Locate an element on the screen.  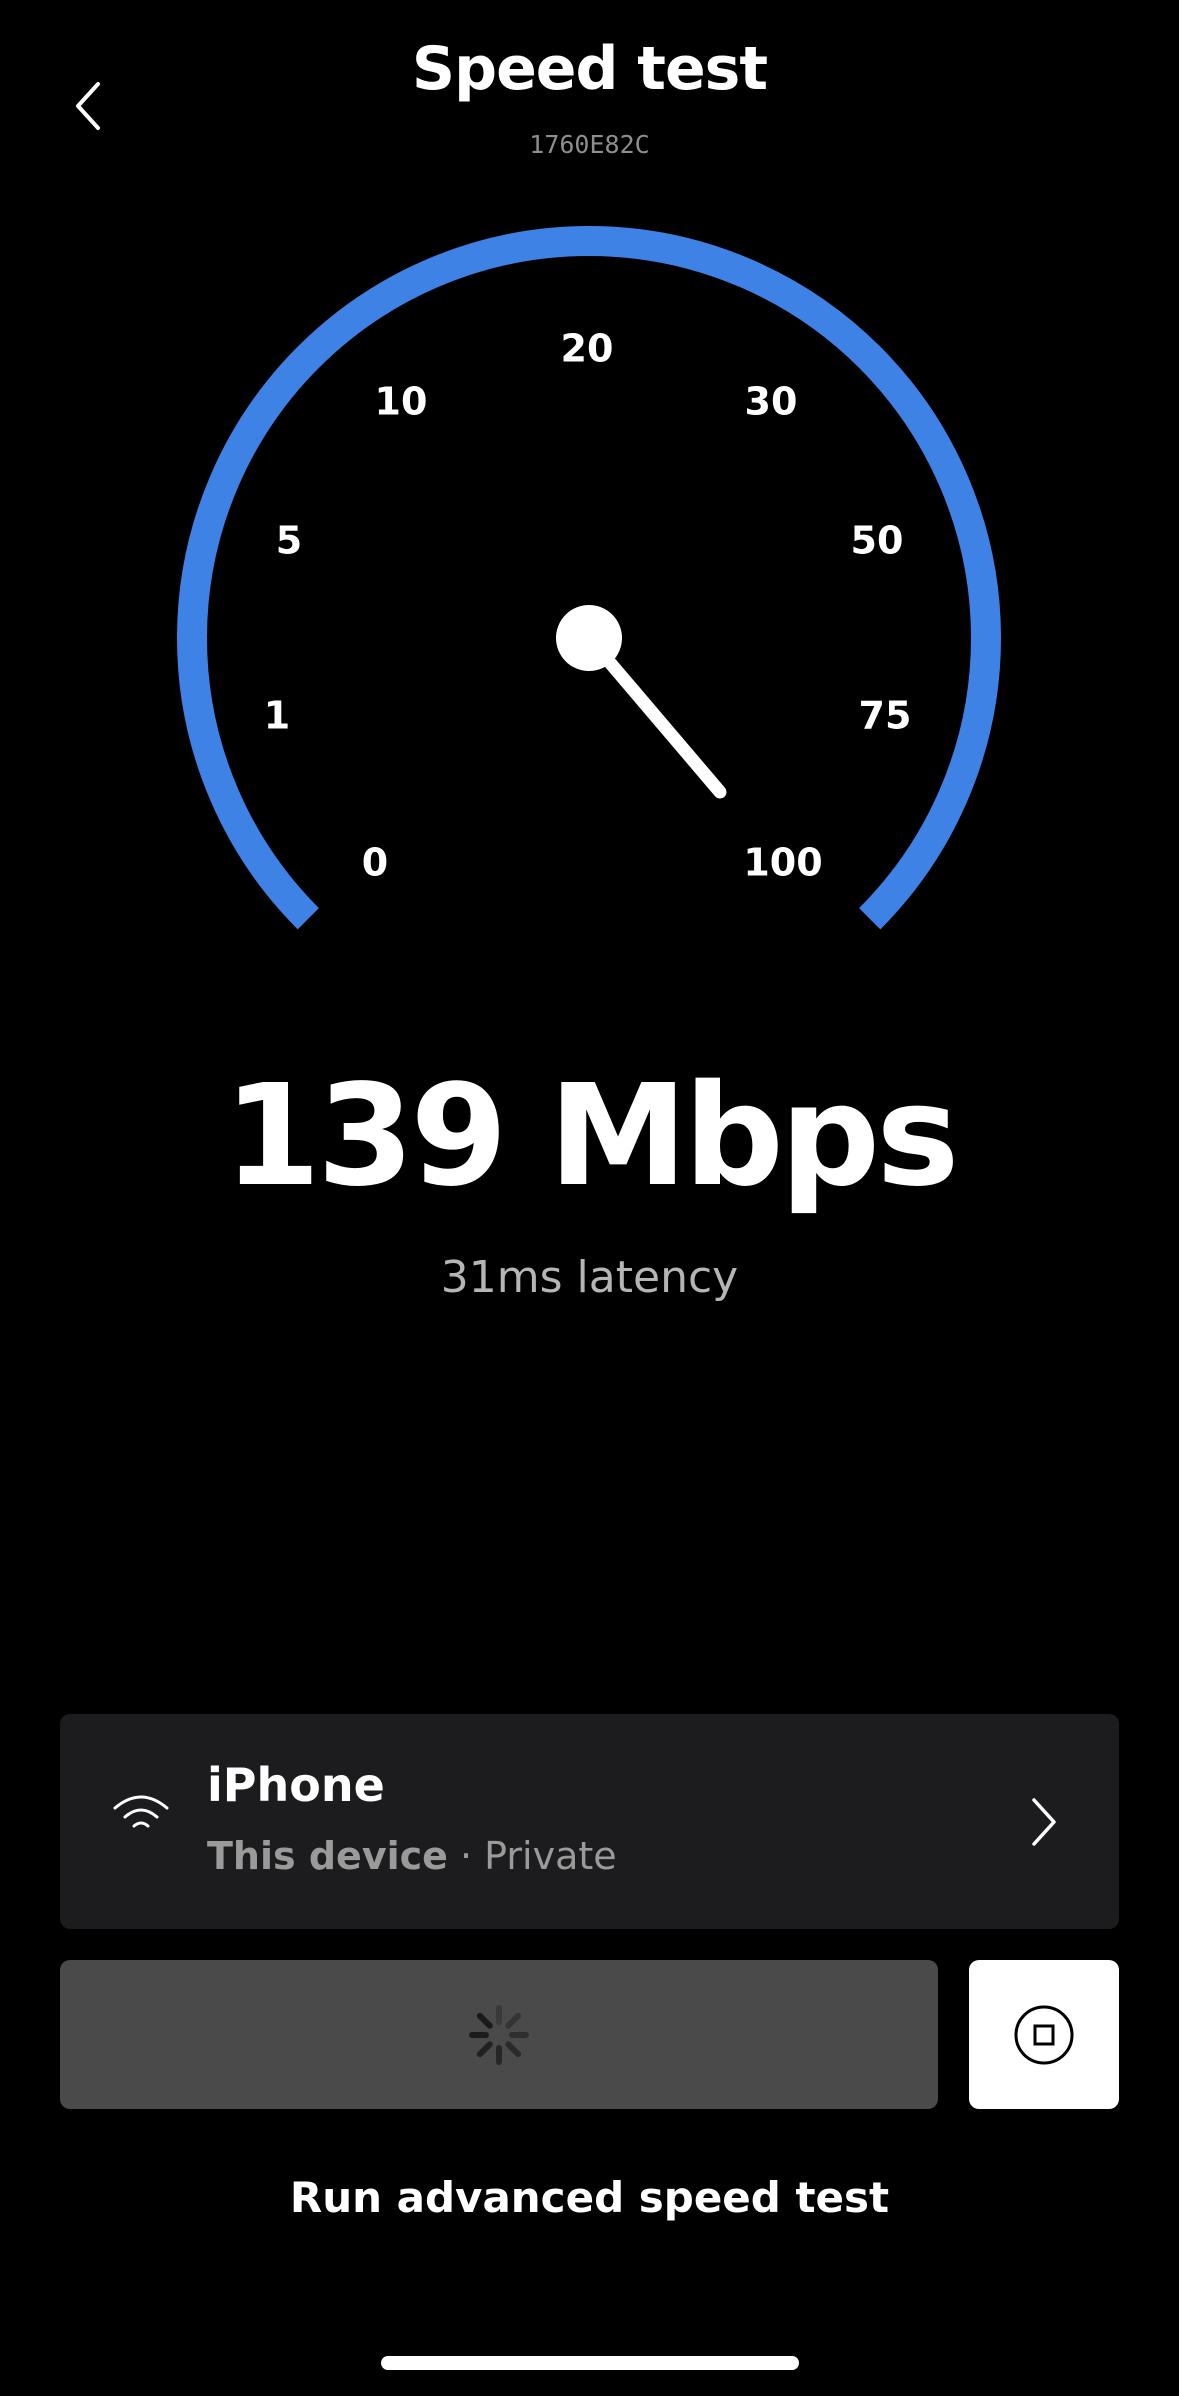
gauge-tick-label: 10 is located at coordinates (401, 402).